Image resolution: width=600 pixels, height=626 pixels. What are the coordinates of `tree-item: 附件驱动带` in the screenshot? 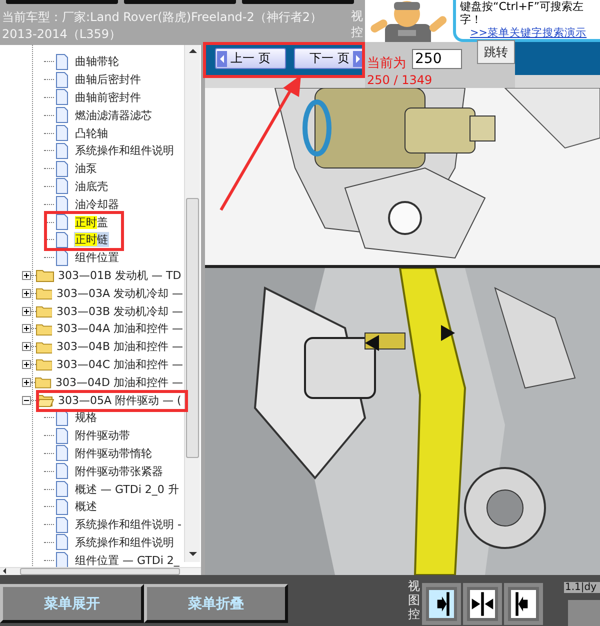 It's located at (102, 436).